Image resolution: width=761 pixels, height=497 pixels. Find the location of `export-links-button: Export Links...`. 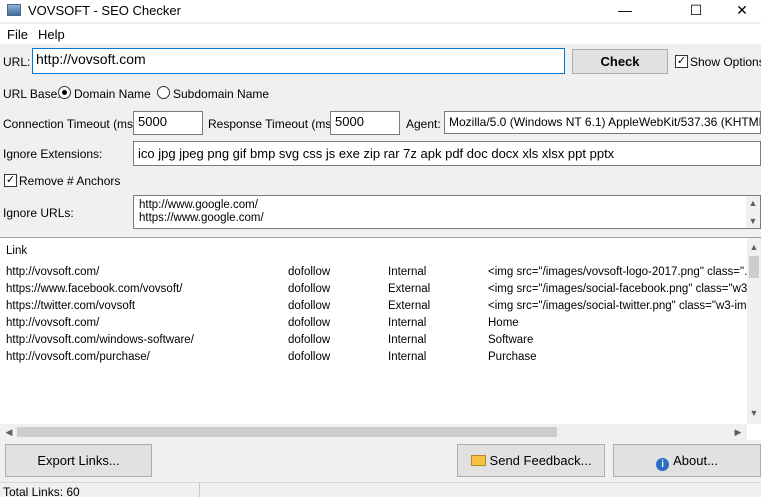

export-links-button: Export Links... is located at coordinates (78, 460).